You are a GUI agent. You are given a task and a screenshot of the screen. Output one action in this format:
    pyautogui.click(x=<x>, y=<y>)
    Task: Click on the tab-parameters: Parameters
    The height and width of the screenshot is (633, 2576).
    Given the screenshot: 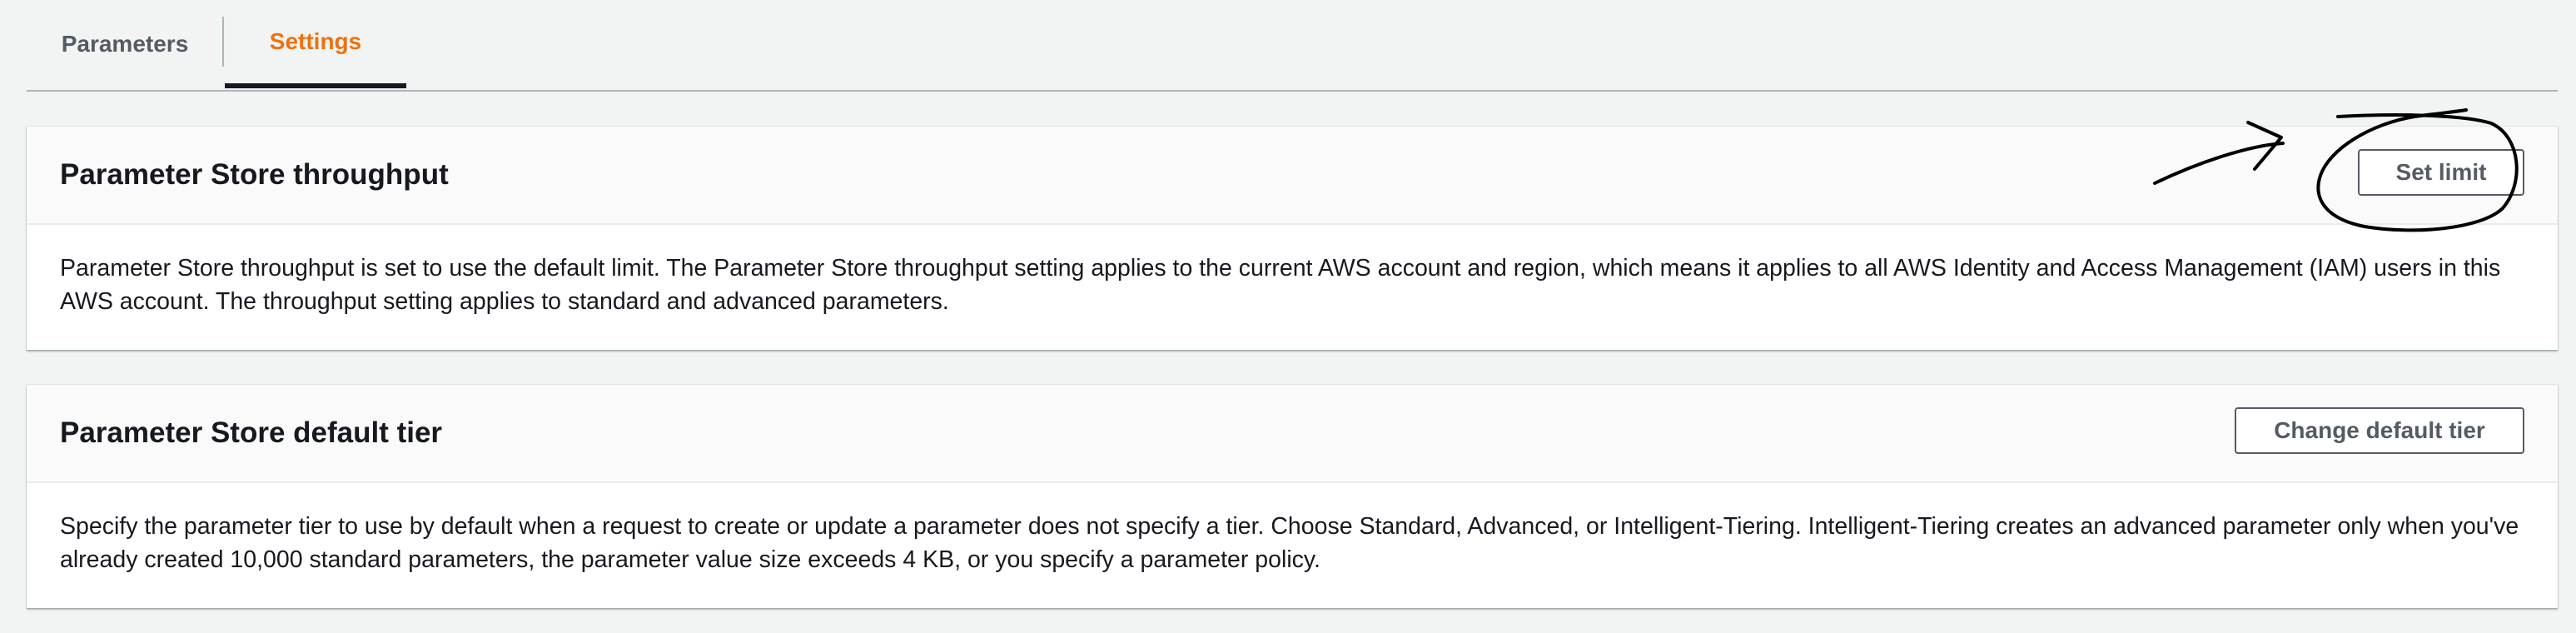 What is the action you would take?
    pyautogui.click(x=125, y=44)
    